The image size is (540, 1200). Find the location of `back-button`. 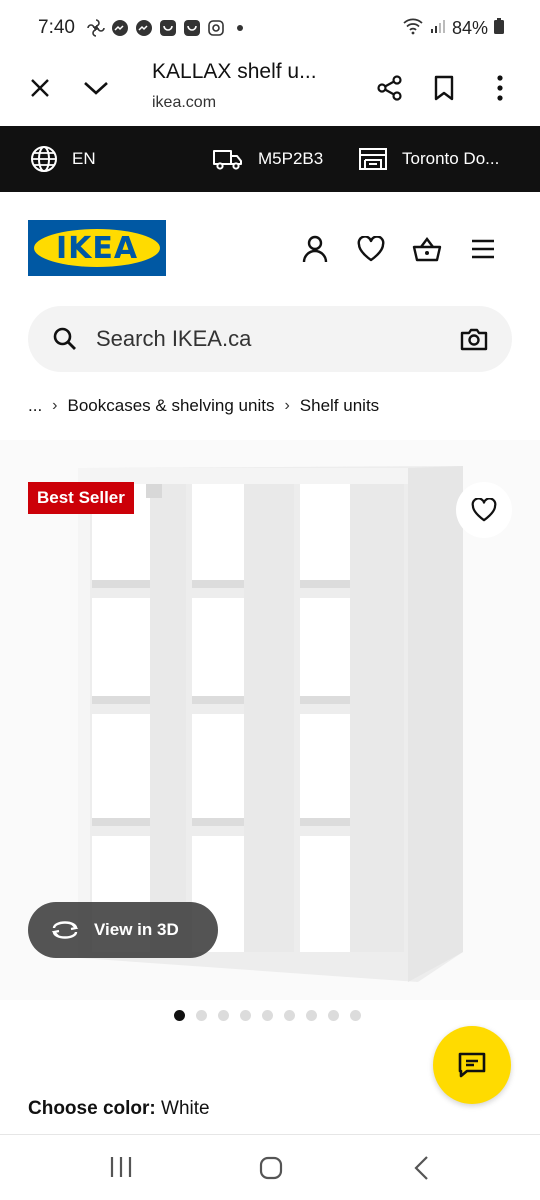

back-button is located at coordinates (422, 1170).